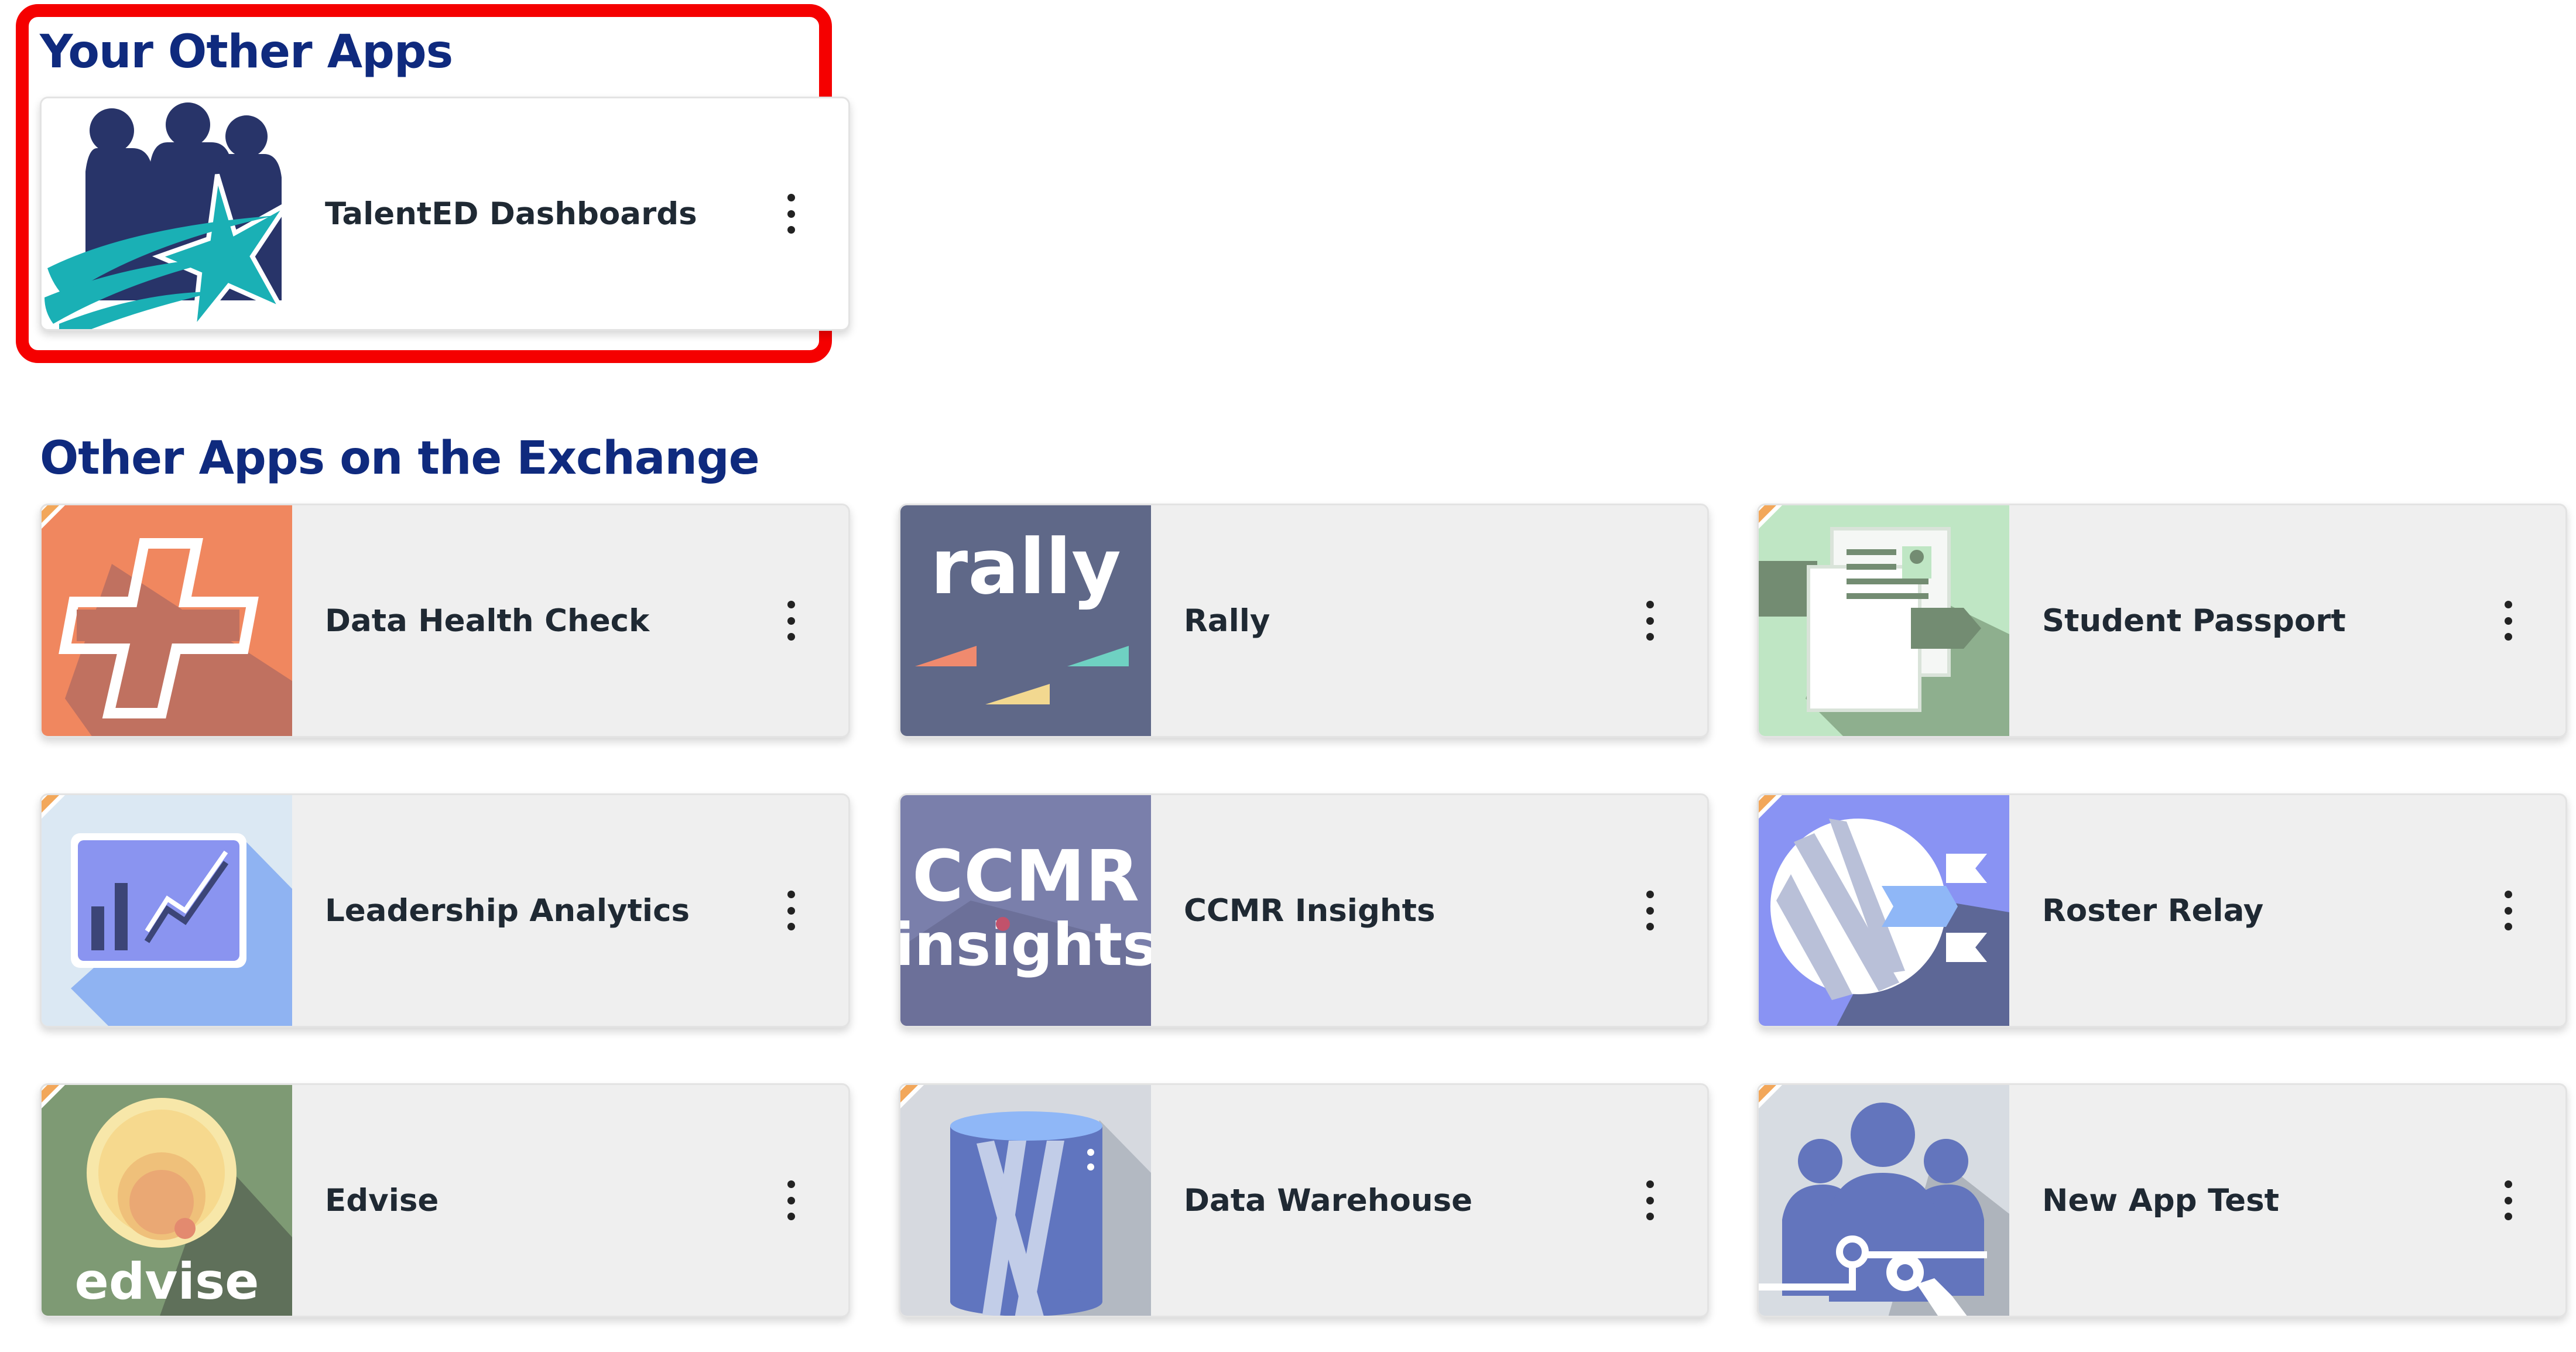 Image resolution: width=2576 pixels, height=1352 pixels. What do you see at coordinates (1328, 1200) in the screenshot?
I see `app-label: Data Warehouse` at bounding box center [1328, 1200].